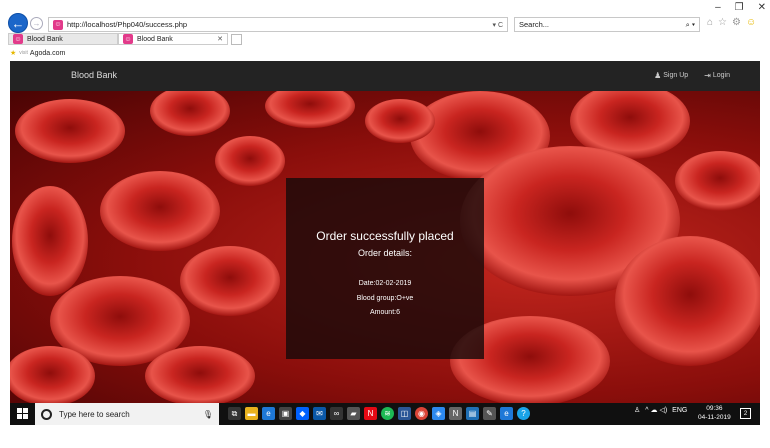 The image size is (770, 448). Describe the element at coordinates (385, 283) in the screenshot. I see `order-date: Date:02-02-2019` at that location.